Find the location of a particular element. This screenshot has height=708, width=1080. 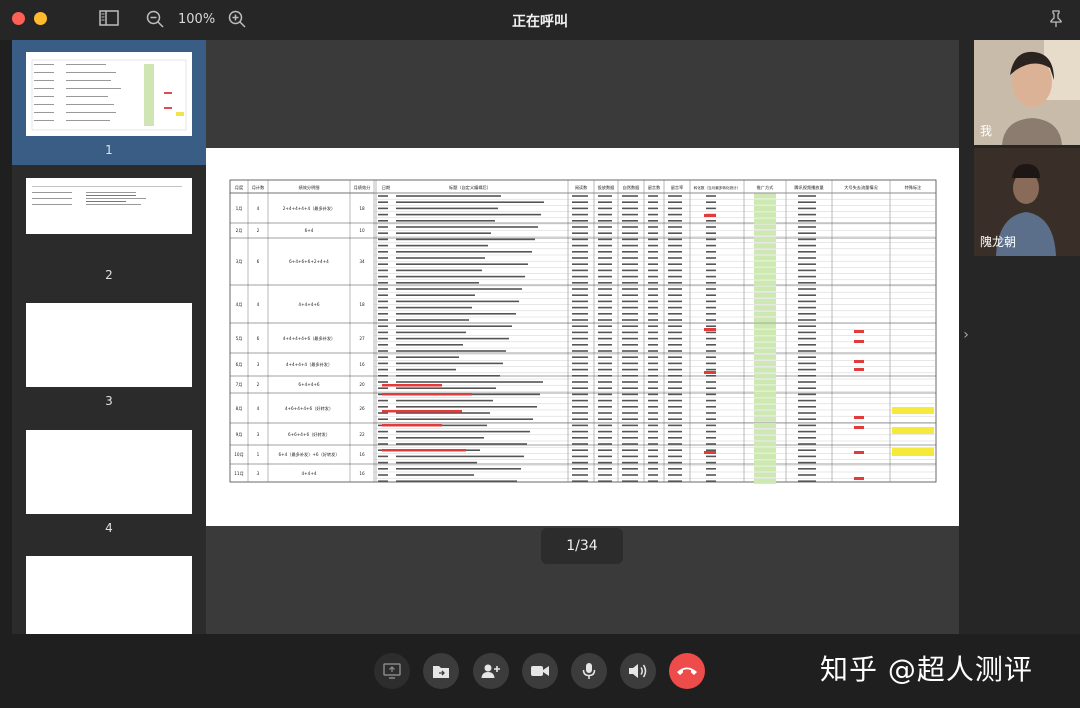

zoom-in-icon is located at coordinates (237, 20).